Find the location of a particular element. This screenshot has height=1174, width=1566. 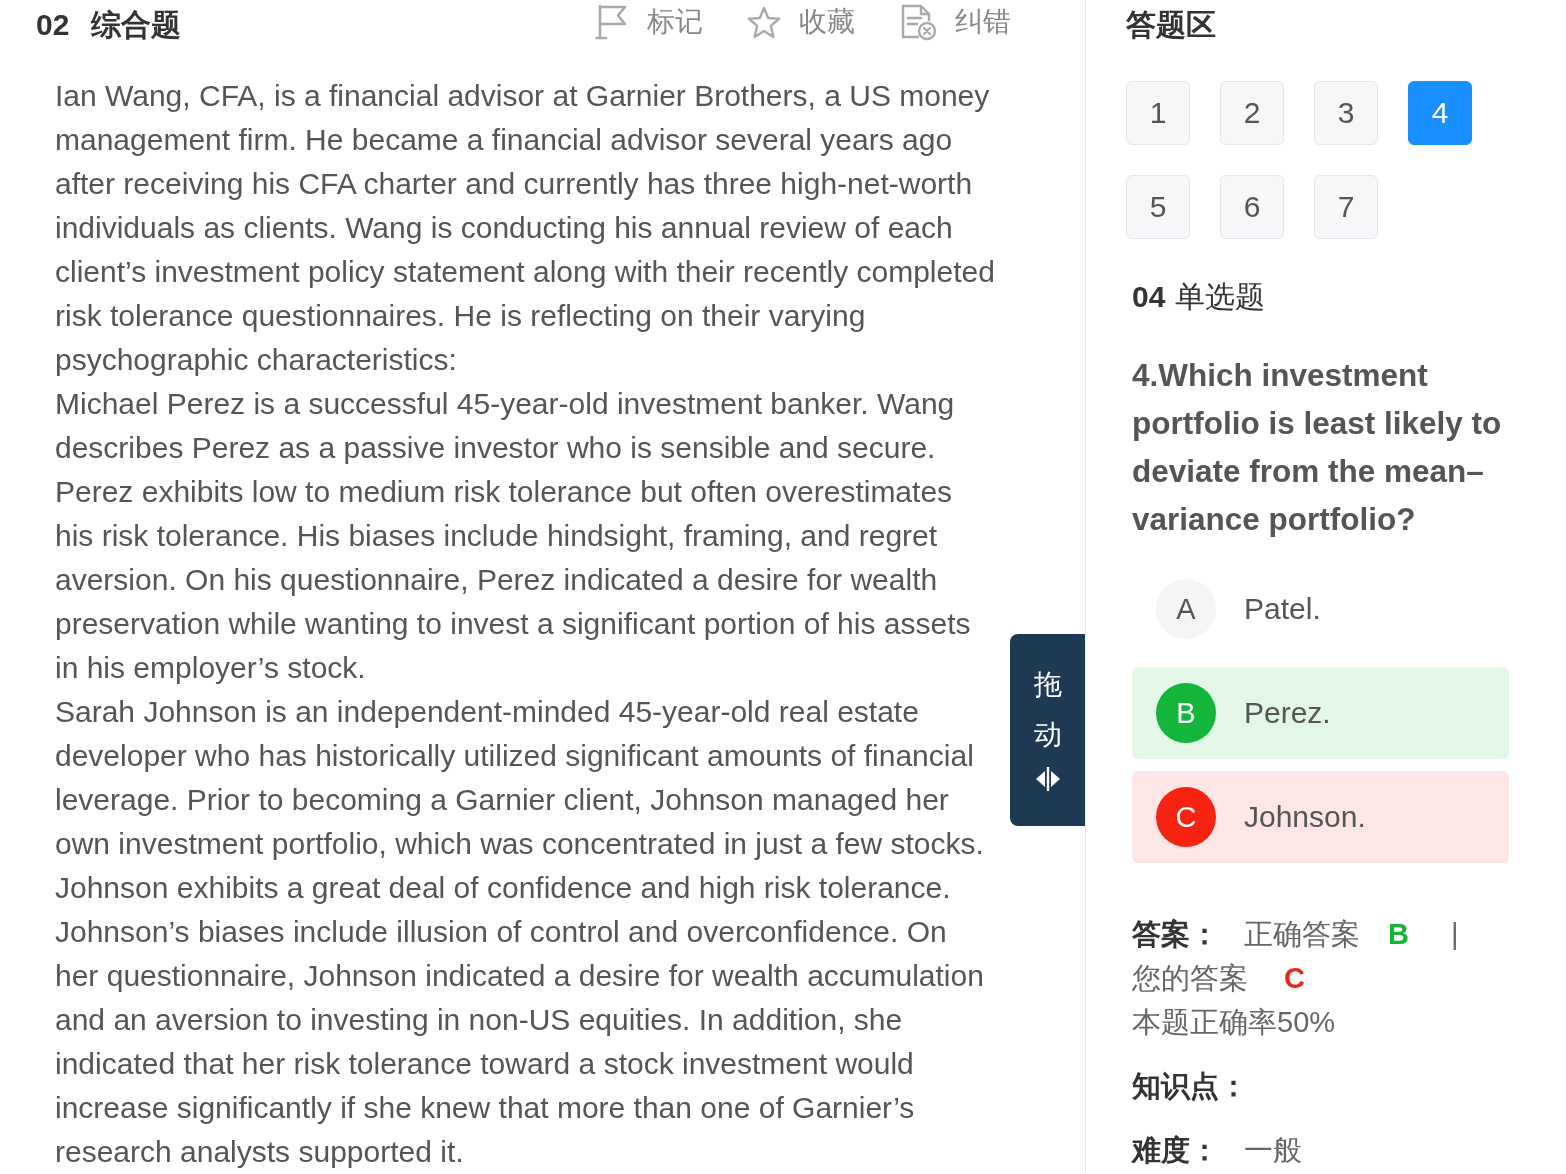

correct-answer-label: 正确答案 is located at coordinates (1302, 934).